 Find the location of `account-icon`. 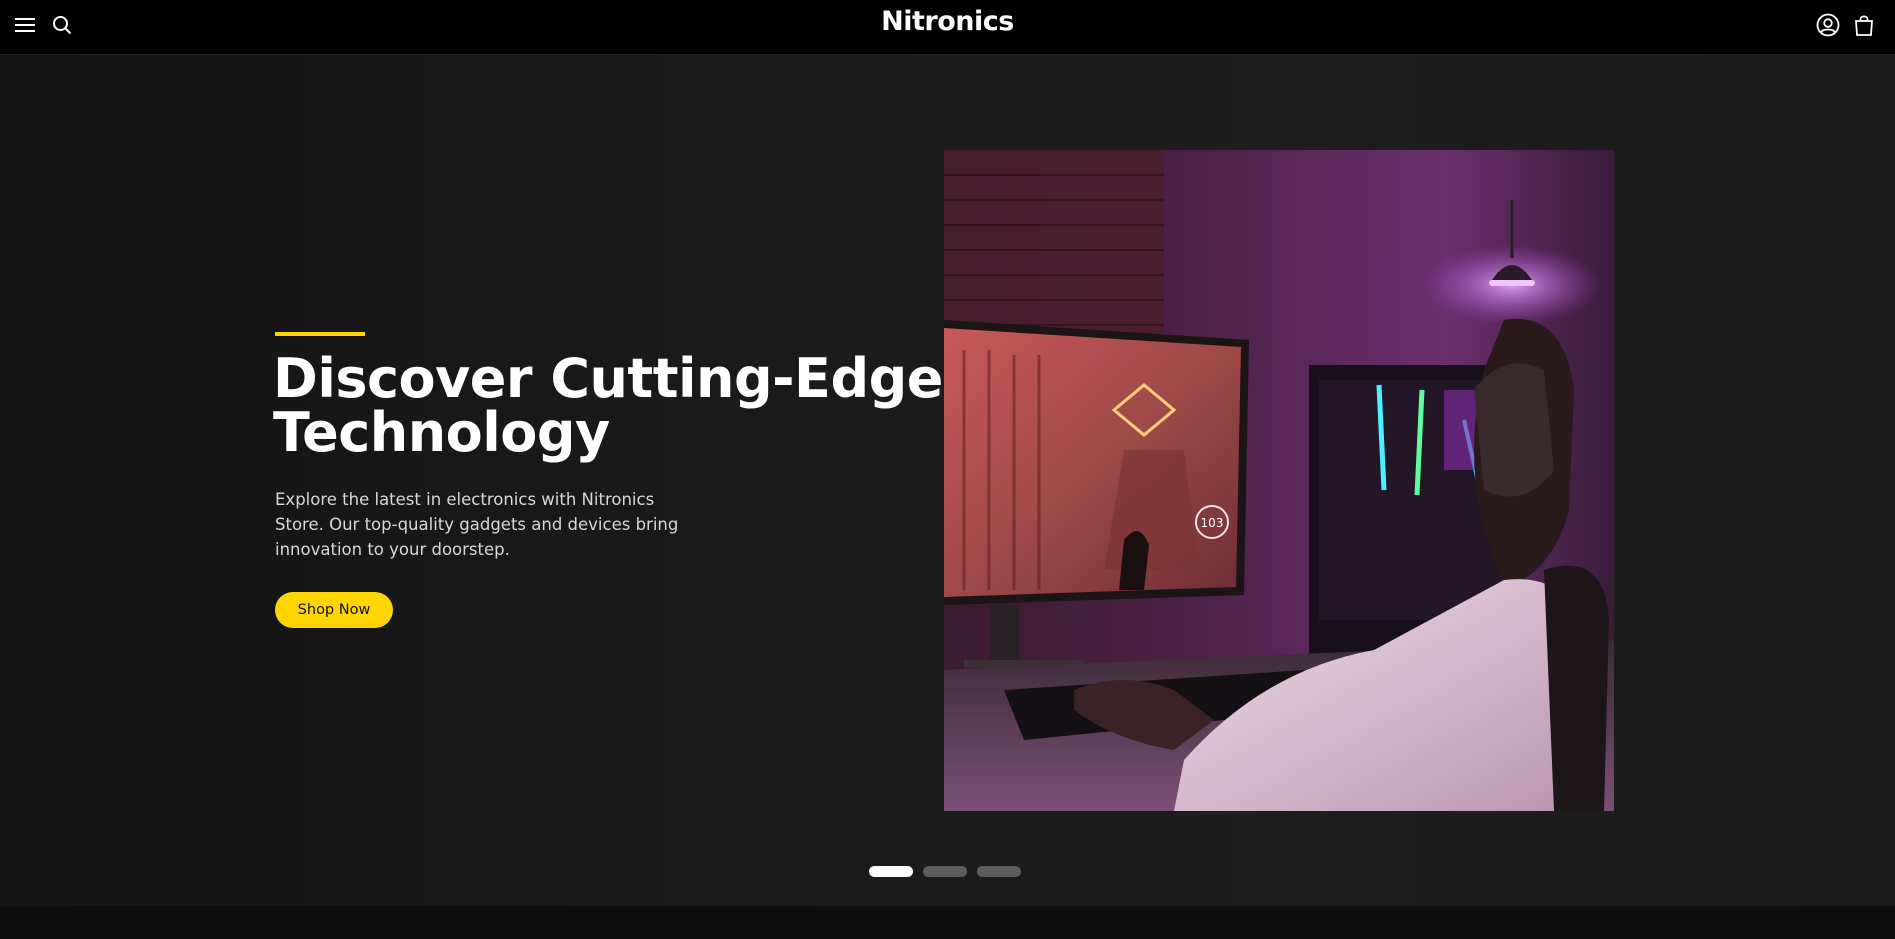

account-icon is located at coordinates (1828, 25).